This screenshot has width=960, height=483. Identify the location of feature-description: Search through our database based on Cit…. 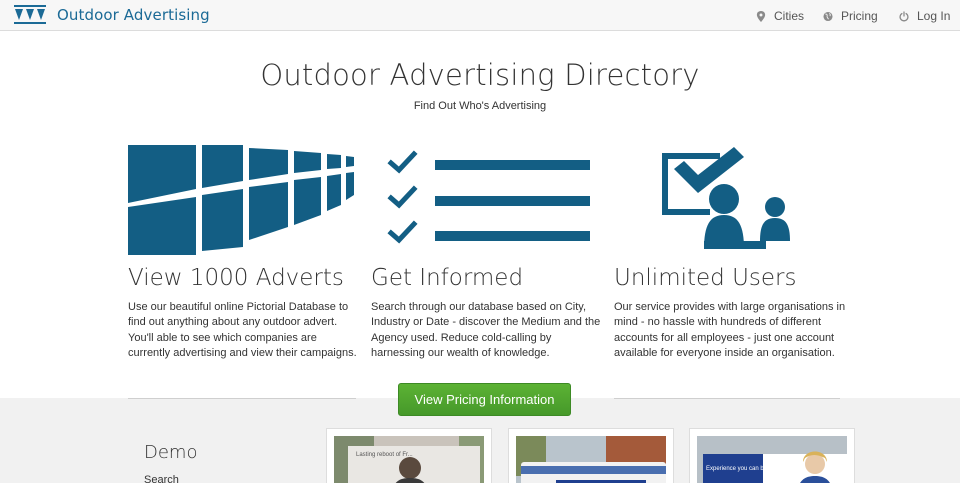
(486, 330).